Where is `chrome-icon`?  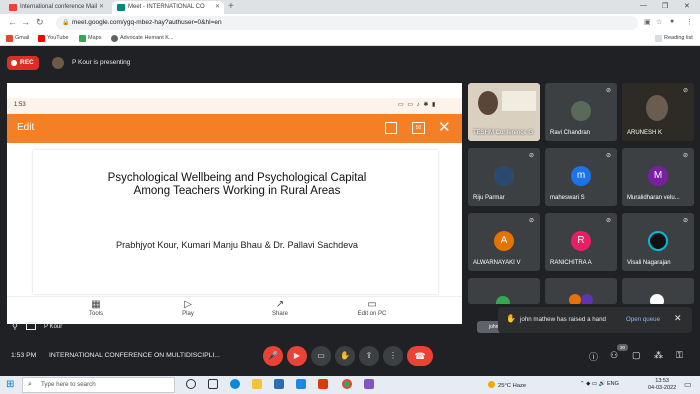 chrome-icon is located at coordinates (347, 384).